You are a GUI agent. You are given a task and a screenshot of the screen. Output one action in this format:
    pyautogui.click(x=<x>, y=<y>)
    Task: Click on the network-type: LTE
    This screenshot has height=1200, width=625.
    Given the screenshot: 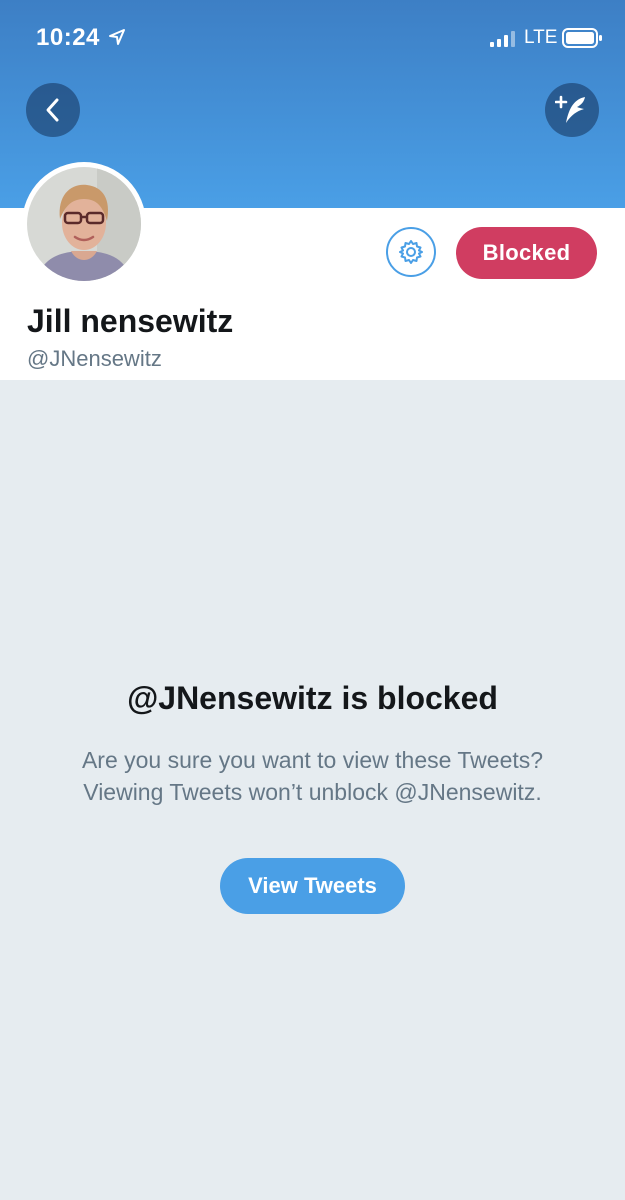 What is the action you would take?
    pyautogui.click(x=541, y=37)
    